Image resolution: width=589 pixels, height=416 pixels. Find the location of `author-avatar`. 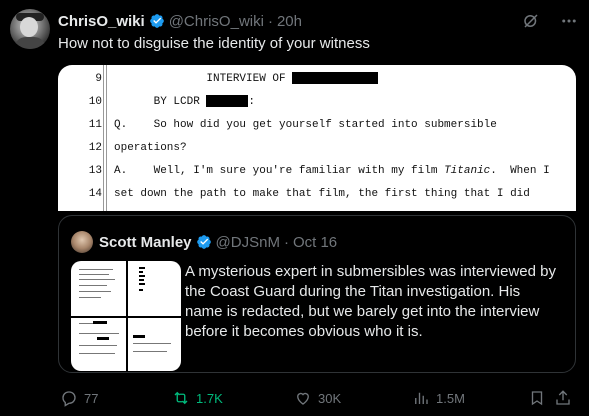

author-avatar is located at coordinates (30, 29).